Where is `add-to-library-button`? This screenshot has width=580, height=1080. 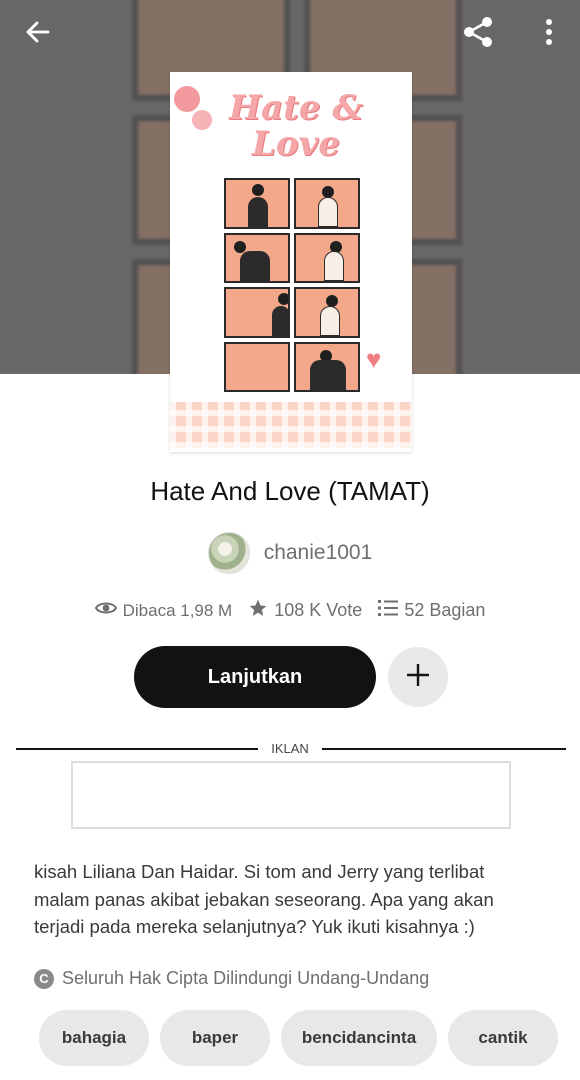 add-to-library-button is located at coordinates (418, 677).